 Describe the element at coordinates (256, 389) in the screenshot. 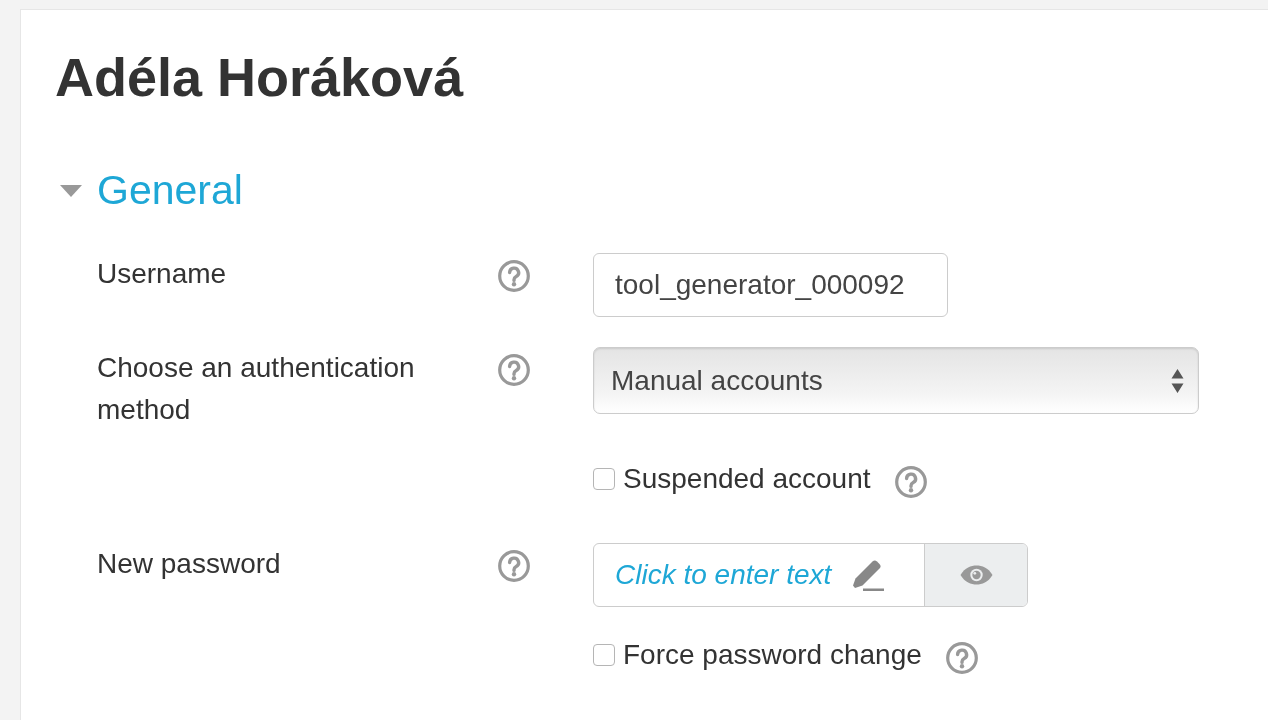

I see `field-label: Choose an authentication method` at that location.